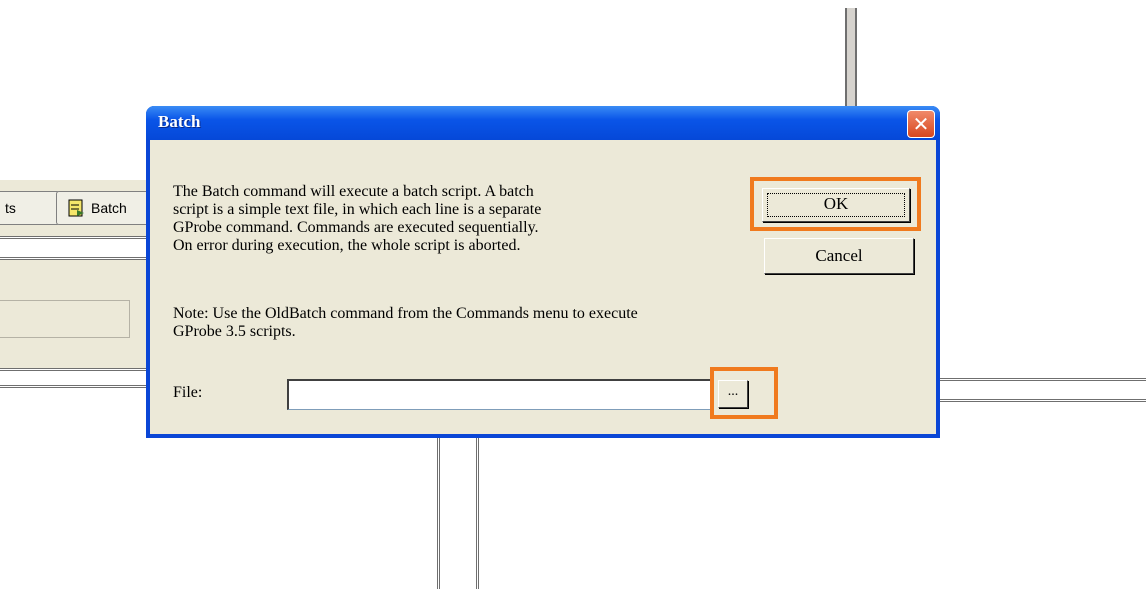 The image size is (1146, 589). What do you see at coordinates (188, 392) in the screenshot?
I see `file-label: File:` at bounding box center [188, 392].